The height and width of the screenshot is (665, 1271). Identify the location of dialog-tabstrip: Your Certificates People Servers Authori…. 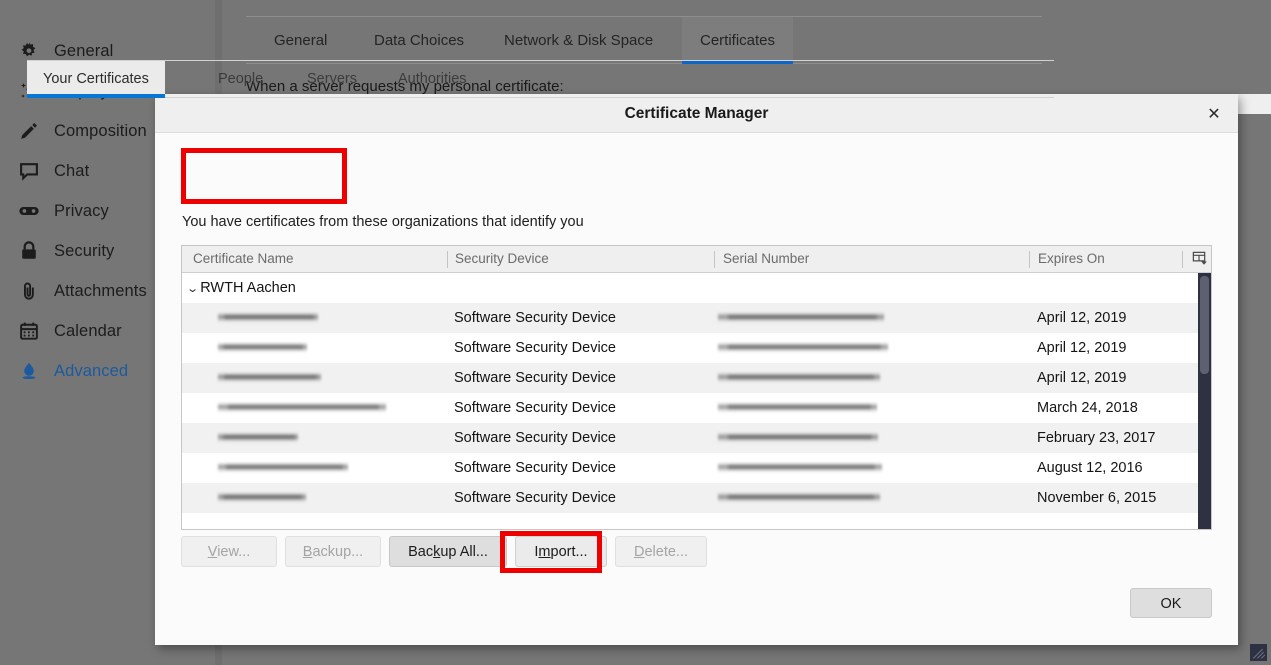
(540, 79).